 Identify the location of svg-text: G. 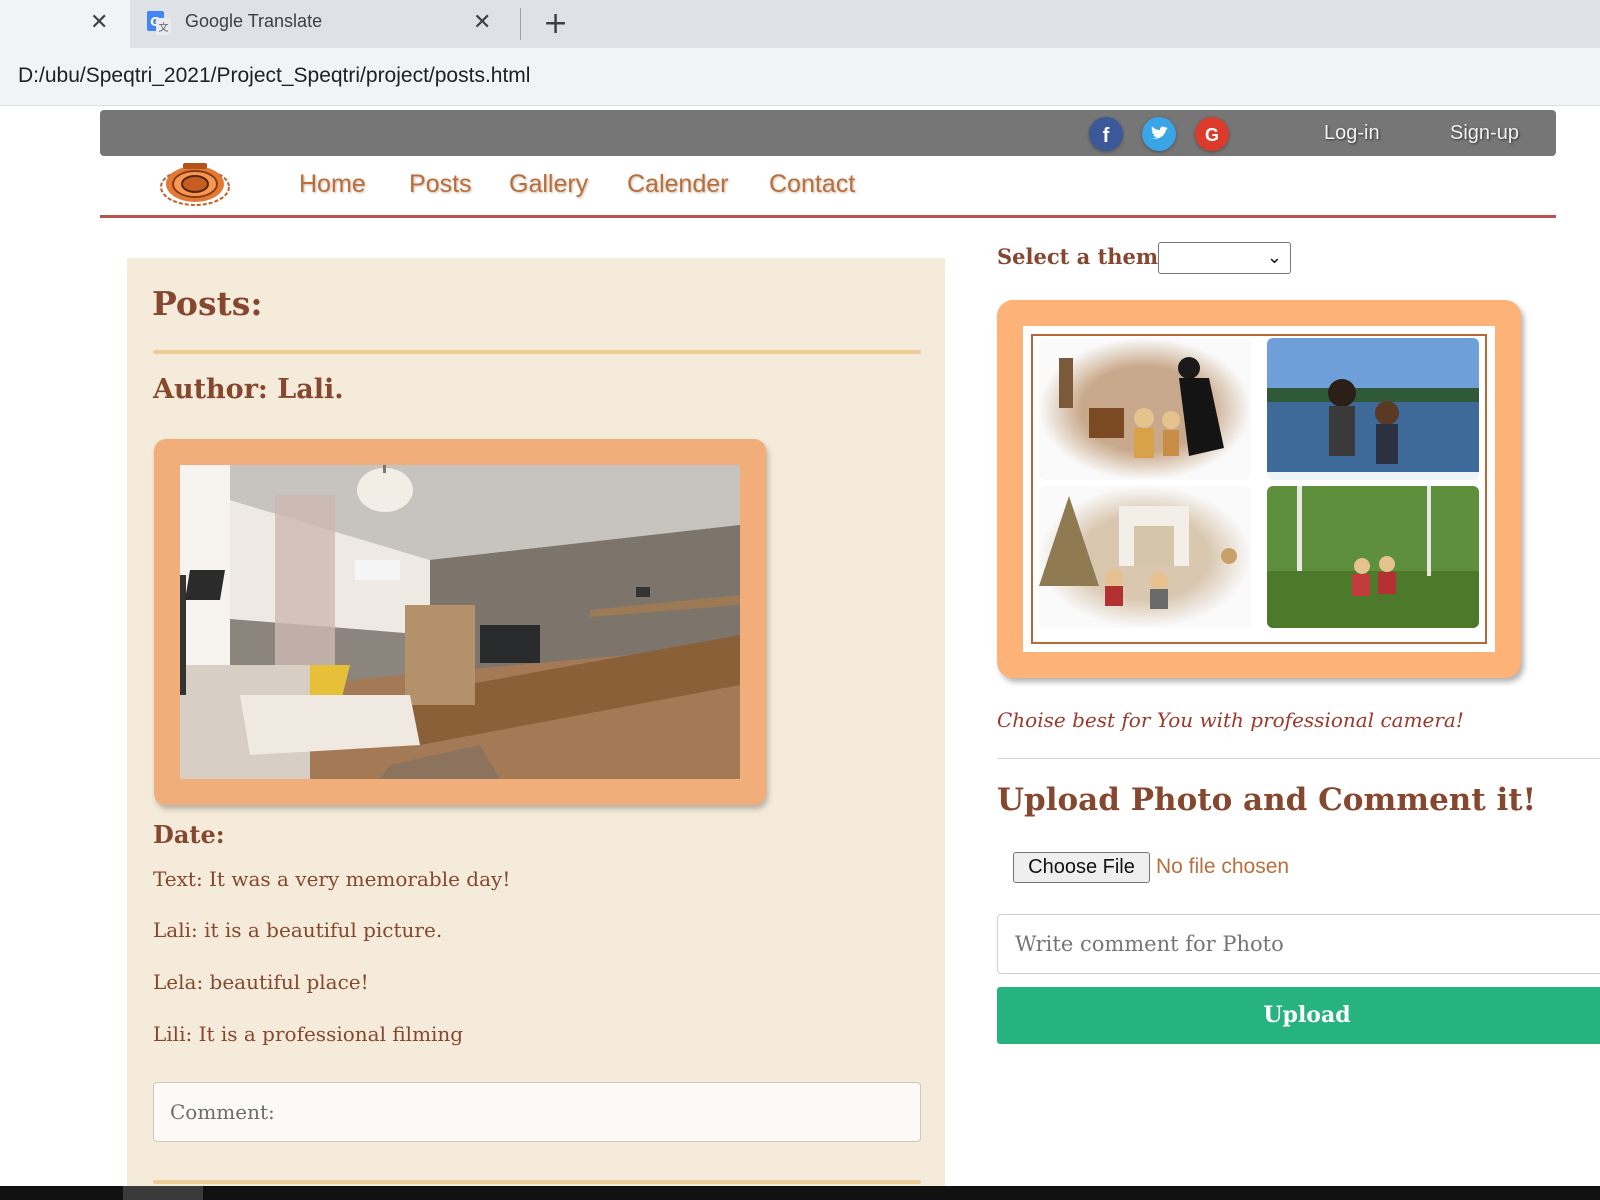
(1212, 135).